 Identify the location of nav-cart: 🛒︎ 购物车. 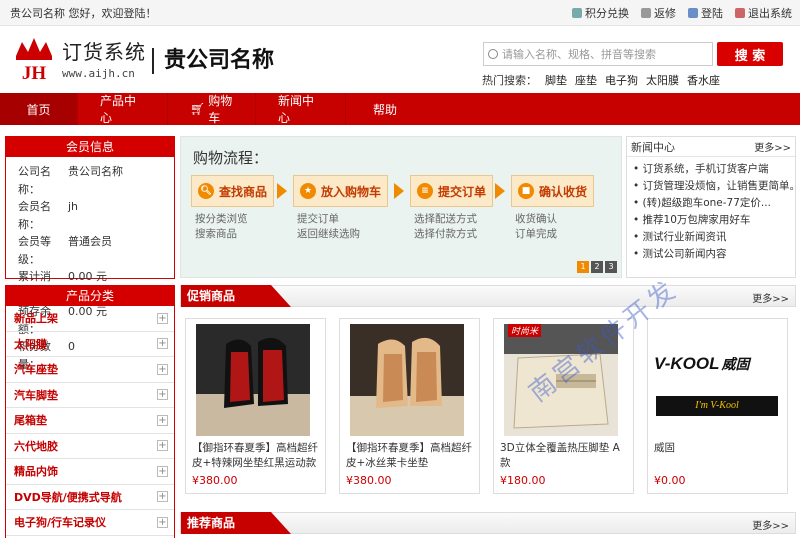
(212, 109).